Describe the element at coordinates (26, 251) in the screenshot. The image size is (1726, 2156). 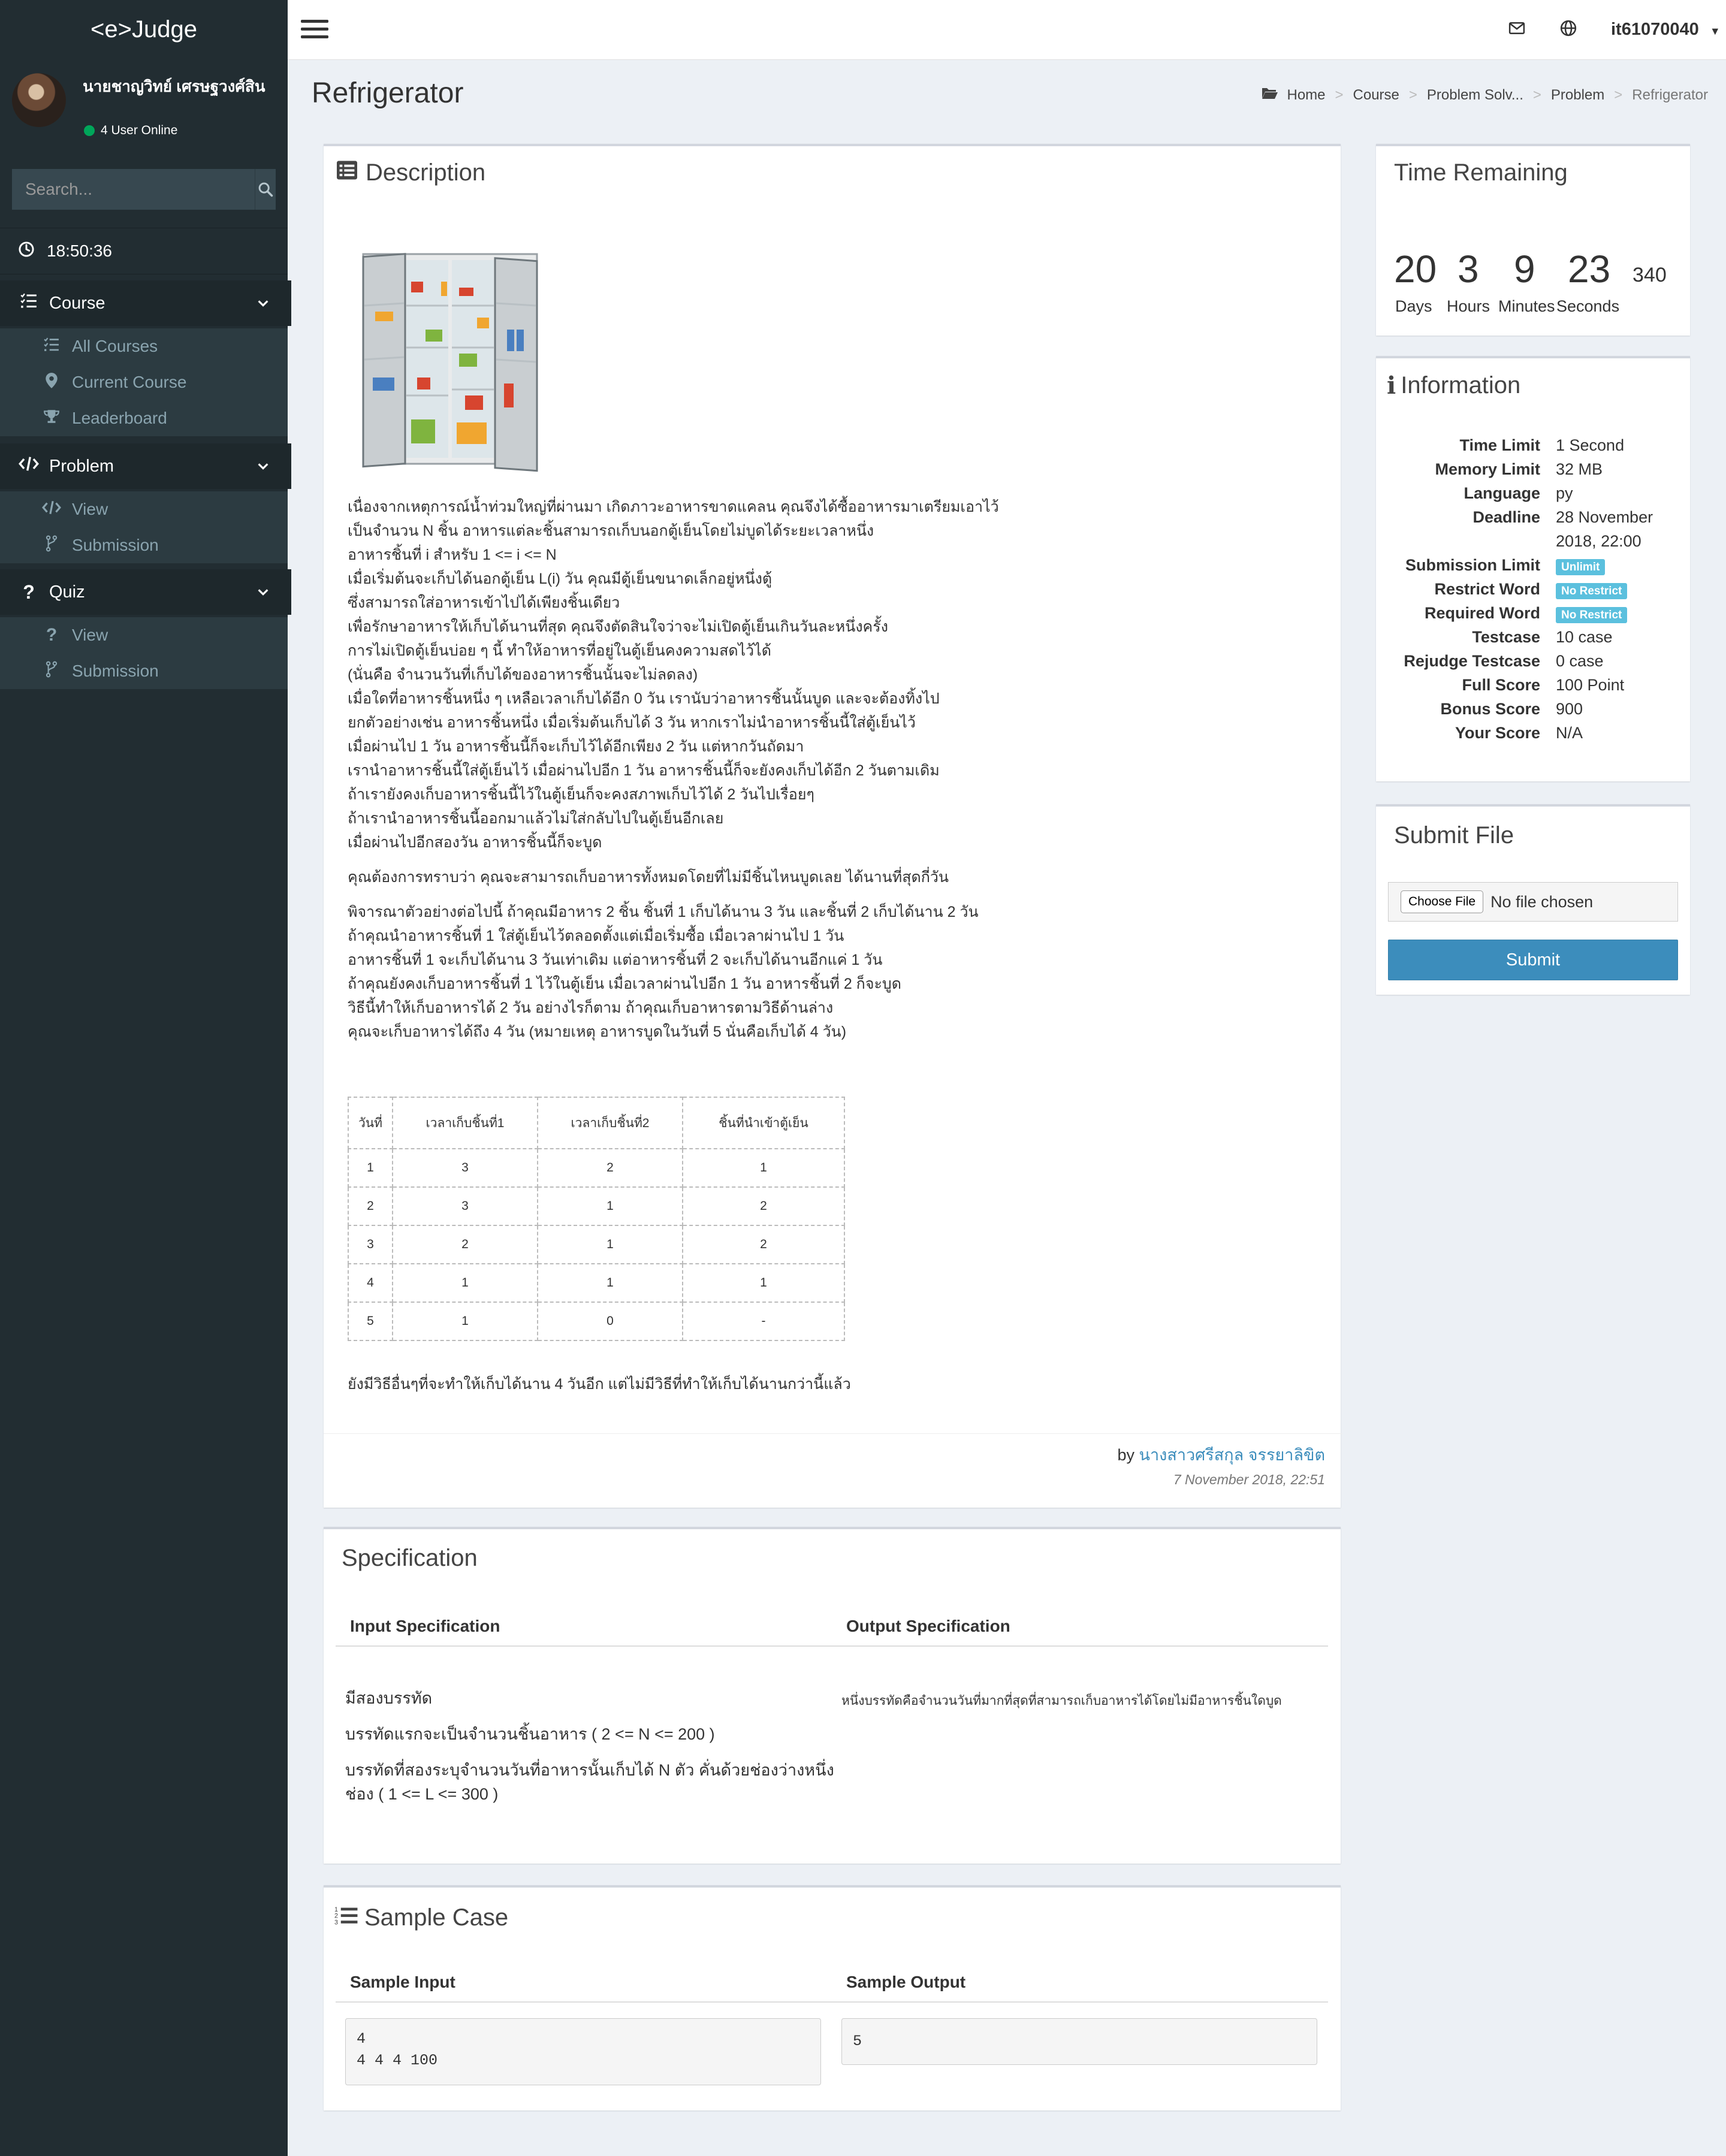
I see `clock-icon` at that location.